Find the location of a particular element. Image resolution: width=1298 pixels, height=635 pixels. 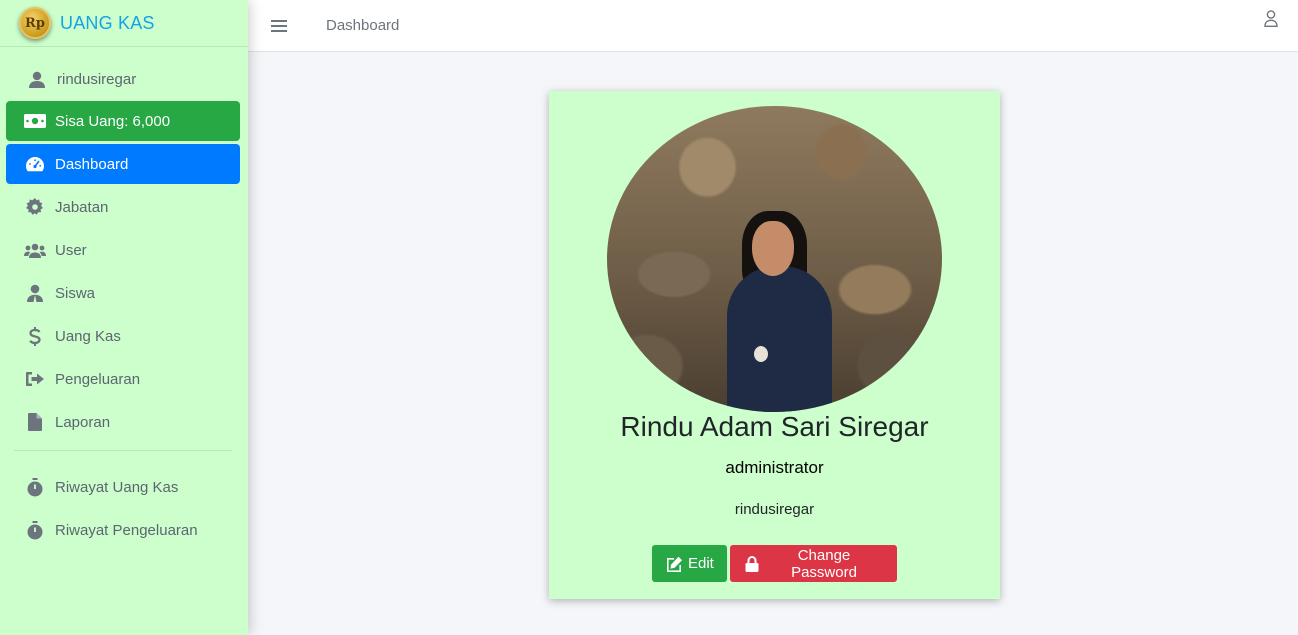

edit-button-label: Edit is located at coordinates (701, 563).